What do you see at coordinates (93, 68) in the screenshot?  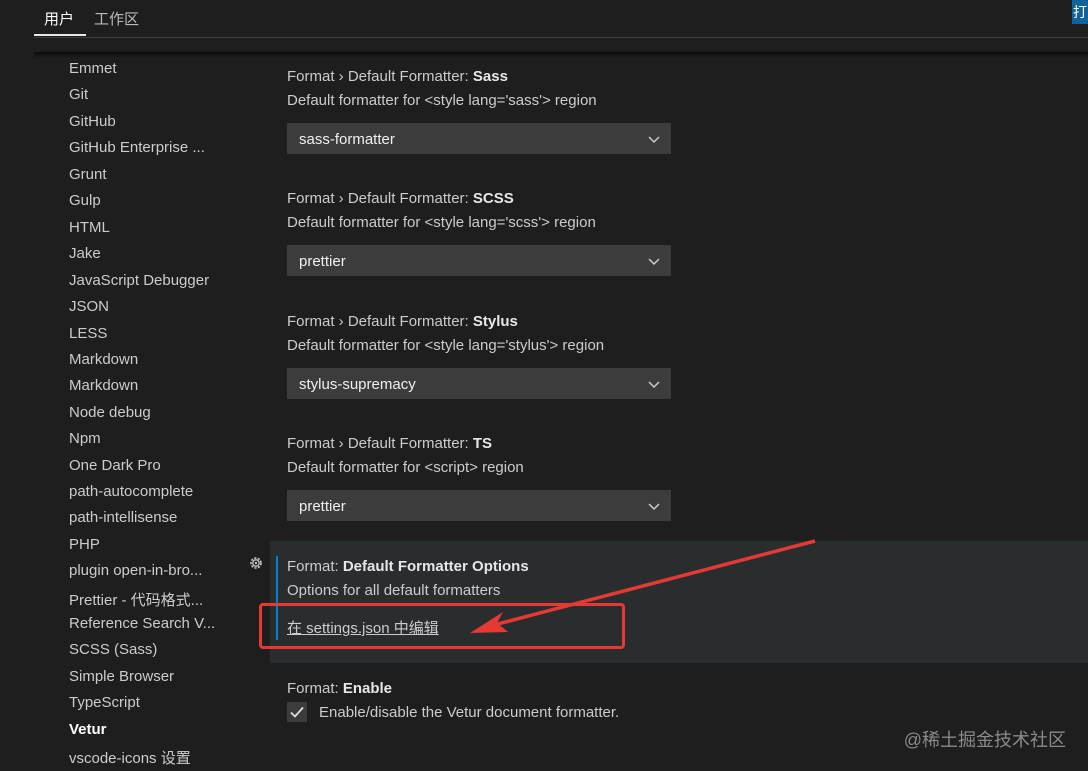 I see `toc-item-emmet: Emmet` at bounding box center [93, 68].